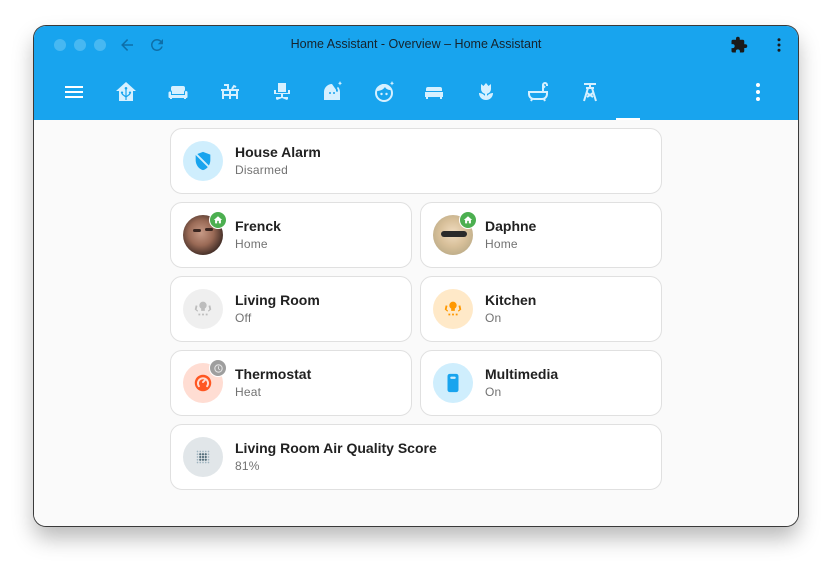 Image resolution: width=832 pixels, height=569 pixels. What do you see at coordinates (416, 457) in the screenshot?
I see `tile-card-air-quality: Living Room Air Quality Score 81%` at bounding box center [416, 457].